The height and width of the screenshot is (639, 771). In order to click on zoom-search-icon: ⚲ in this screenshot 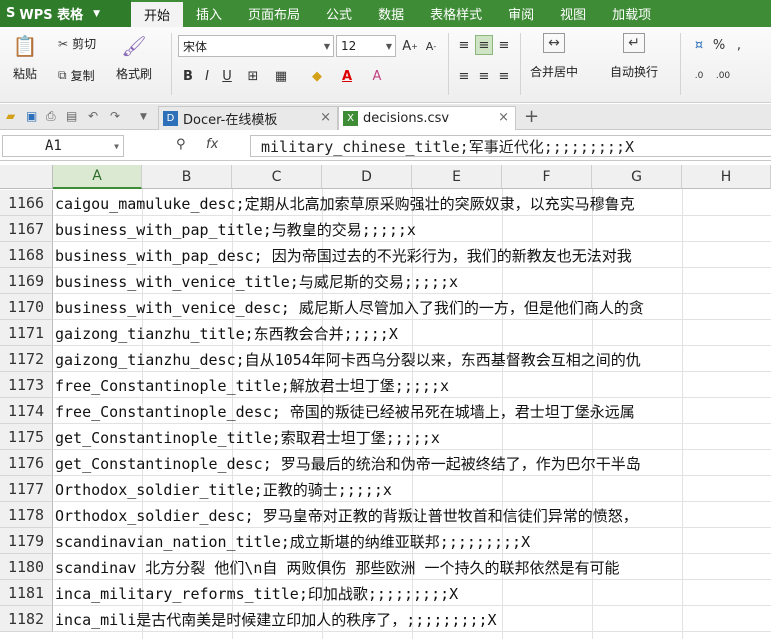, I will do `click(181, 144)`.